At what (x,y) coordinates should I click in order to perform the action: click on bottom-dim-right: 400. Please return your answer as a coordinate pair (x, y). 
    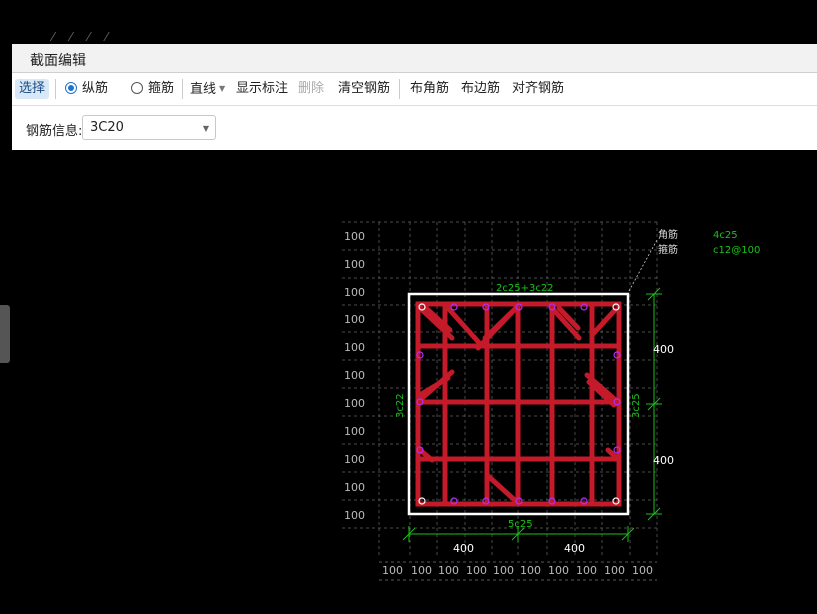
    Looking at the image, I should click on (574, 548).